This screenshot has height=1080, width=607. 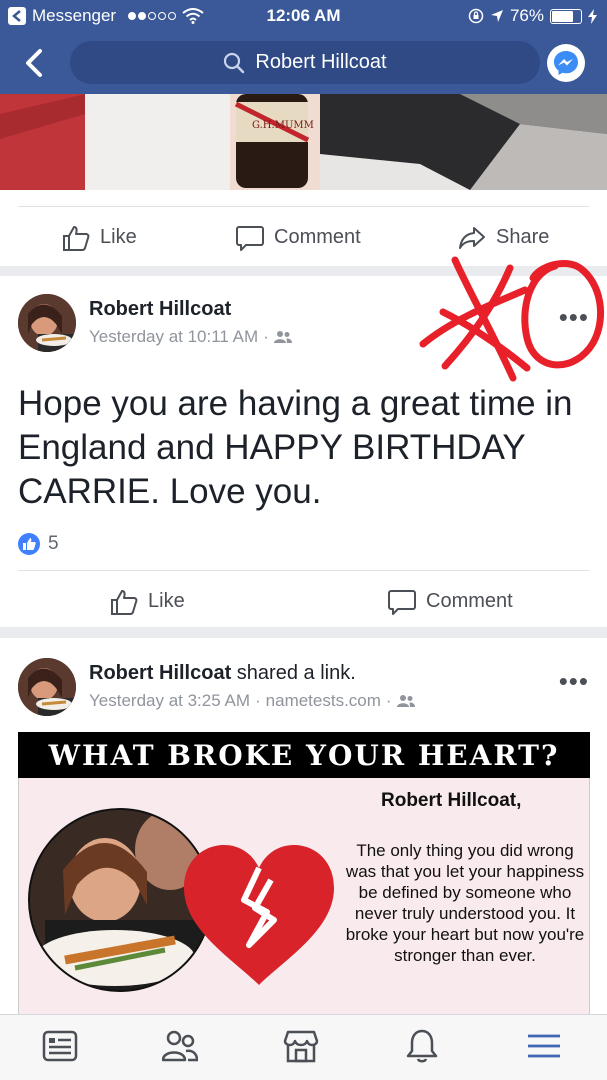 I want to click on tab-menu, so click(x=546, y=1048).